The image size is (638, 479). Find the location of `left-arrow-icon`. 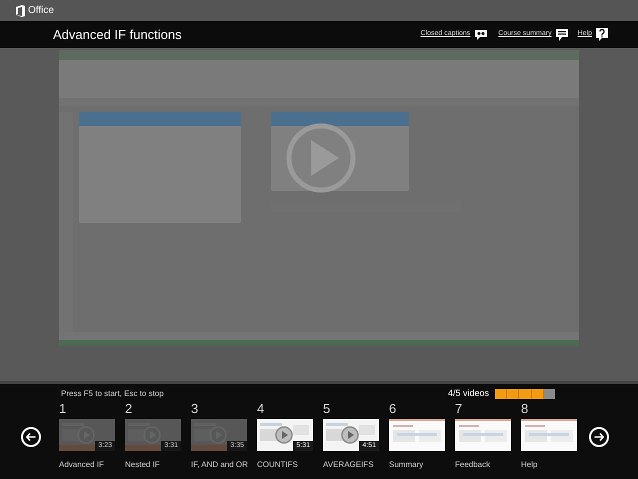

left-arrow-icon is located at coordinates (31, 436).